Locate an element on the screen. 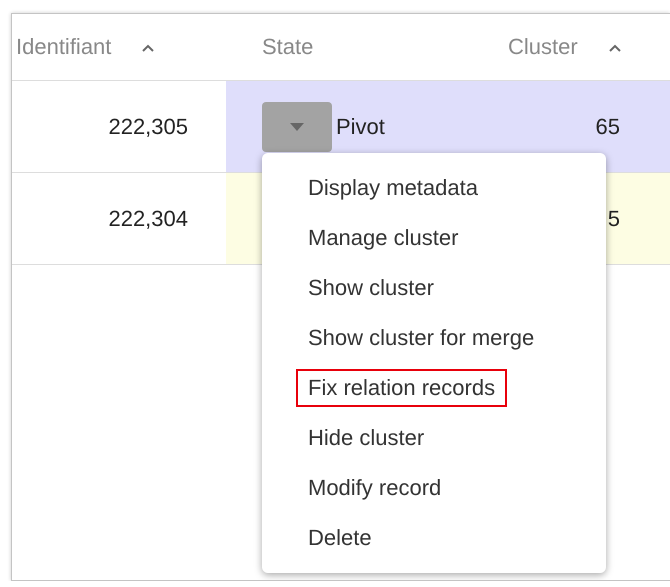  menu-item: Delete is located at coordinates (340, 538).